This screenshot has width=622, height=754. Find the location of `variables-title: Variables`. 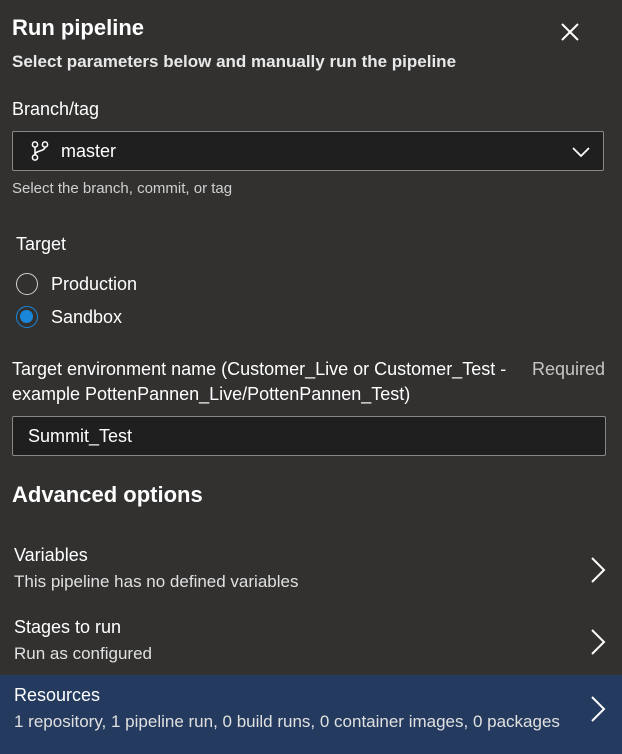

variables-title: Variables is located at coordinates (51, 555).